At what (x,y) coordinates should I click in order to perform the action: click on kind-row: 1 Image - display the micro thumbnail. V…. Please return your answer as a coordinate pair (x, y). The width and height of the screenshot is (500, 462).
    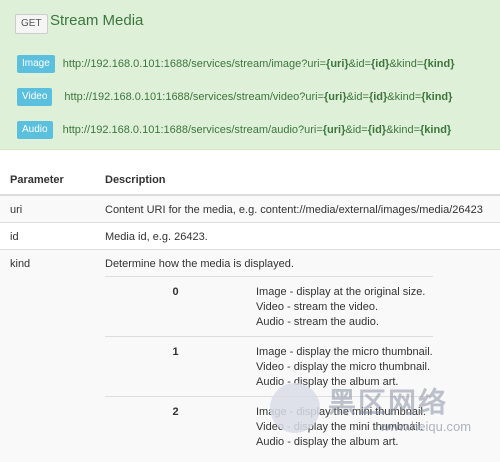
    Looking at the image, I should click on (269, 367).